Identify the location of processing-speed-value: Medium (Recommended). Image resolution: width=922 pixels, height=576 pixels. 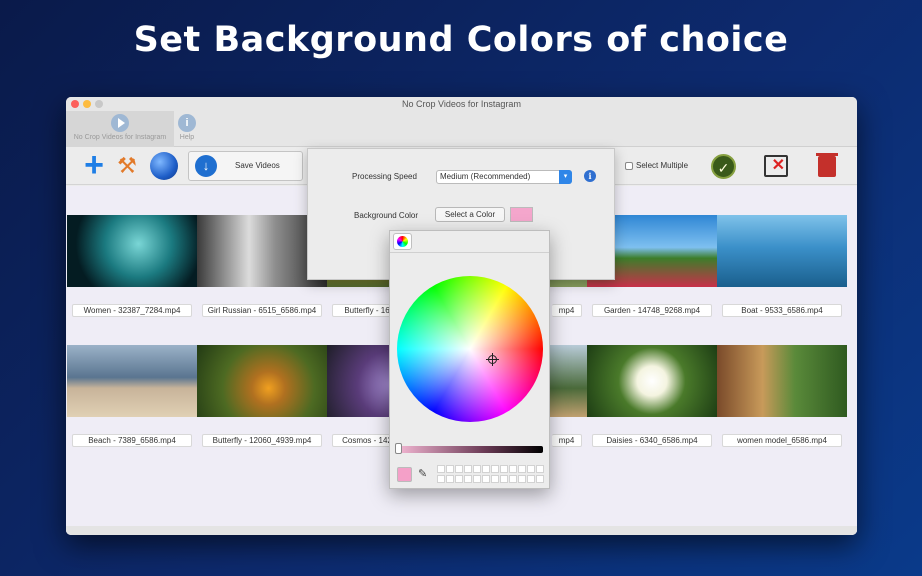
(485, 176).